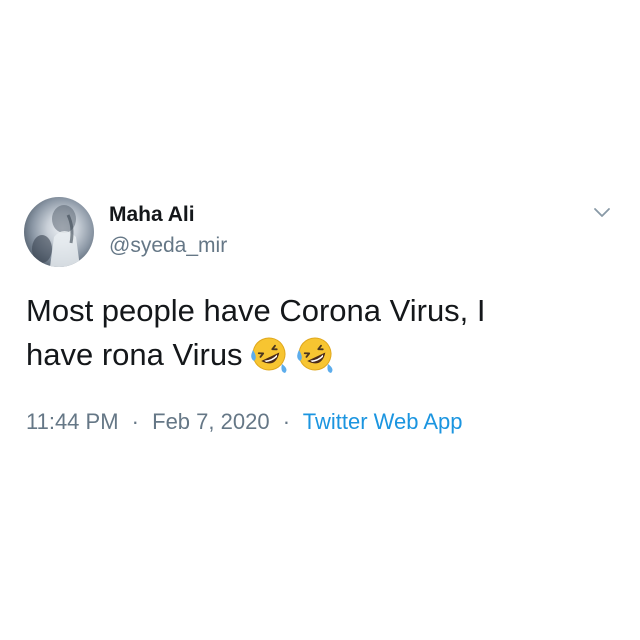 The width and height of the screenshot is (640, 640). What do you see at coordinates (256, 310) in the screenshot?
I see `tweet-text-line-1: Most people have Corona Virus, I` at bounding box center [256, 310].